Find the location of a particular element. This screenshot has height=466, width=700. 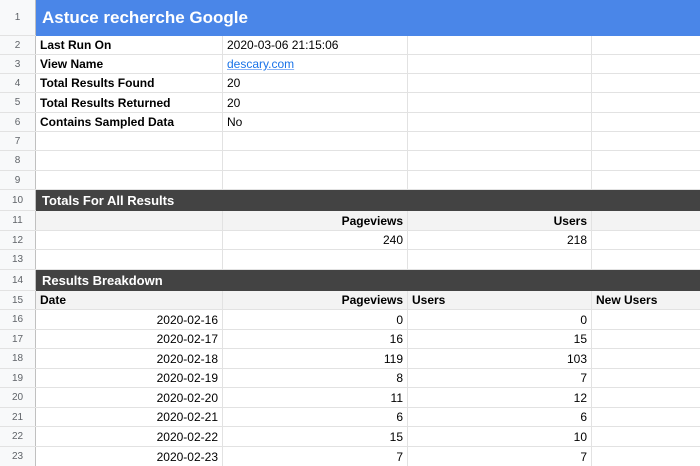

view-name-link: descary.com is located at coordinates (260, 64).